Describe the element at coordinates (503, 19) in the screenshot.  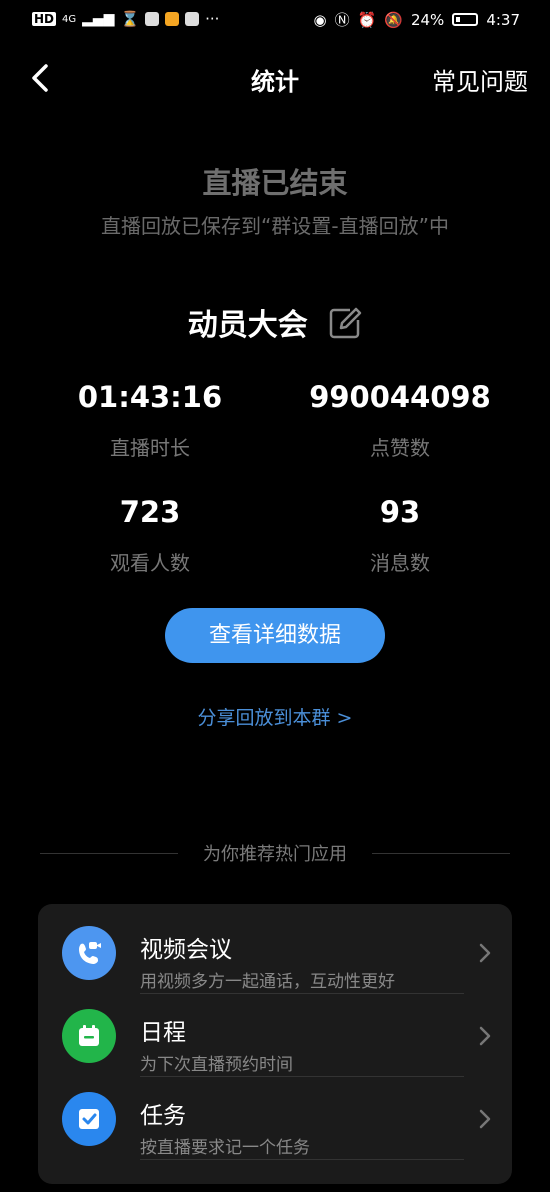
I see `clock: 4:37` at that location.